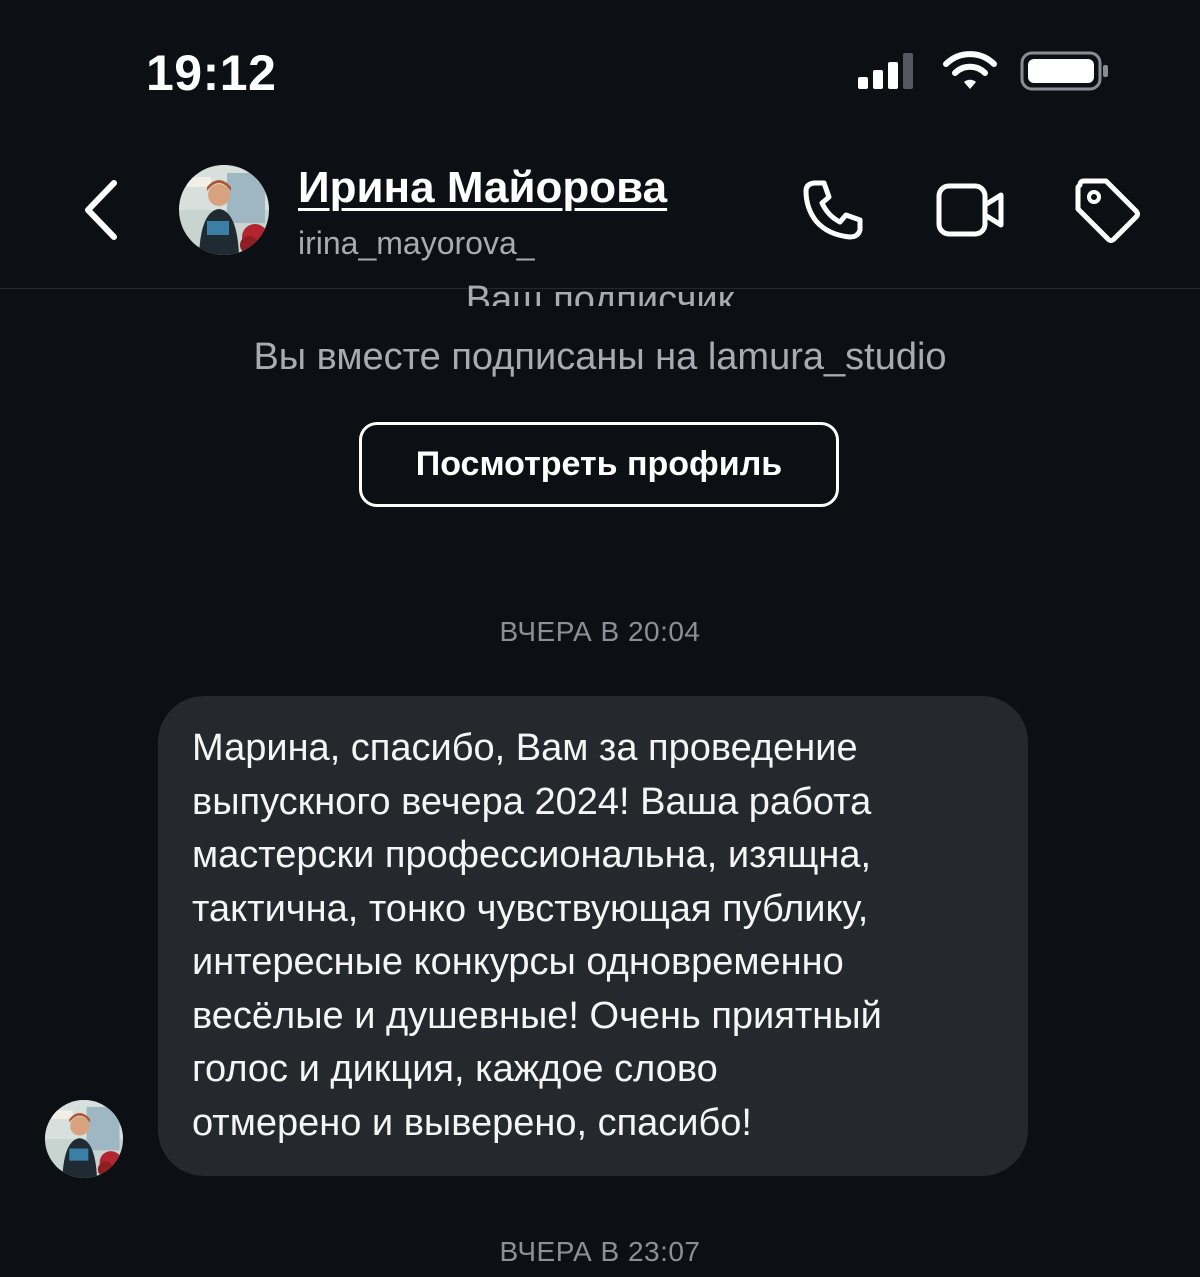 The width and height of the screenshot is (1200, 1277). Describe the element at coordinates (482, 188) in the screenshot. I see `contact-name: Ирина Майорова` at that location.